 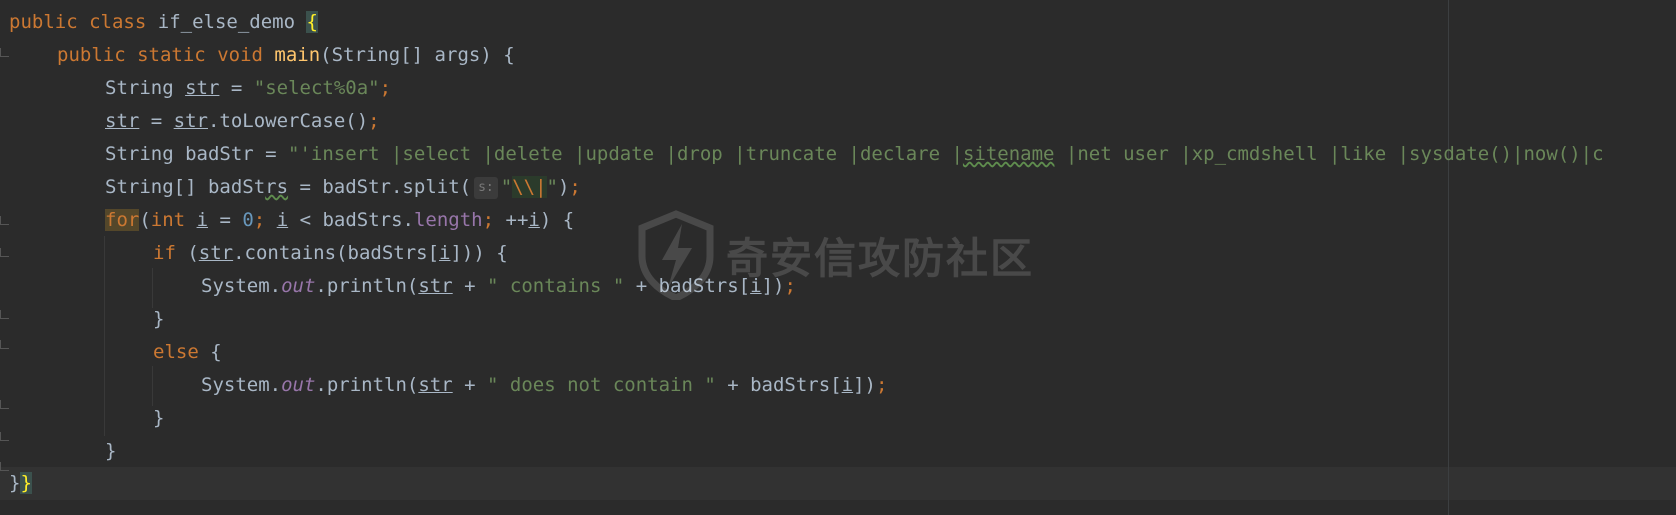 What do you see at coordinates (601, 385) in the screenshot?
I see `string-literal: " does not contain "` at bounding box center [601, 385].